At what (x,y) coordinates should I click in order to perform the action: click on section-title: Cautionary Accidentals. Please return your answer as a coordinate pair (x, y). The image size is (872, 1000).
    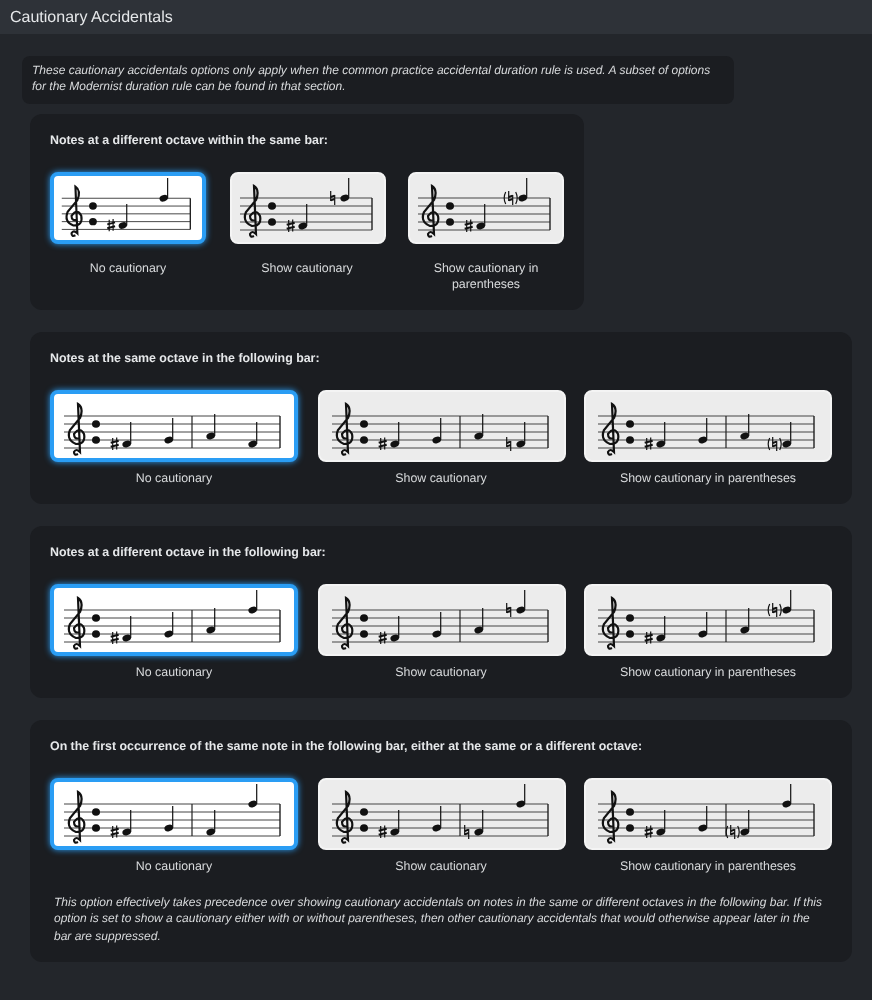
    Looking at the image, I should click on (91, 17).